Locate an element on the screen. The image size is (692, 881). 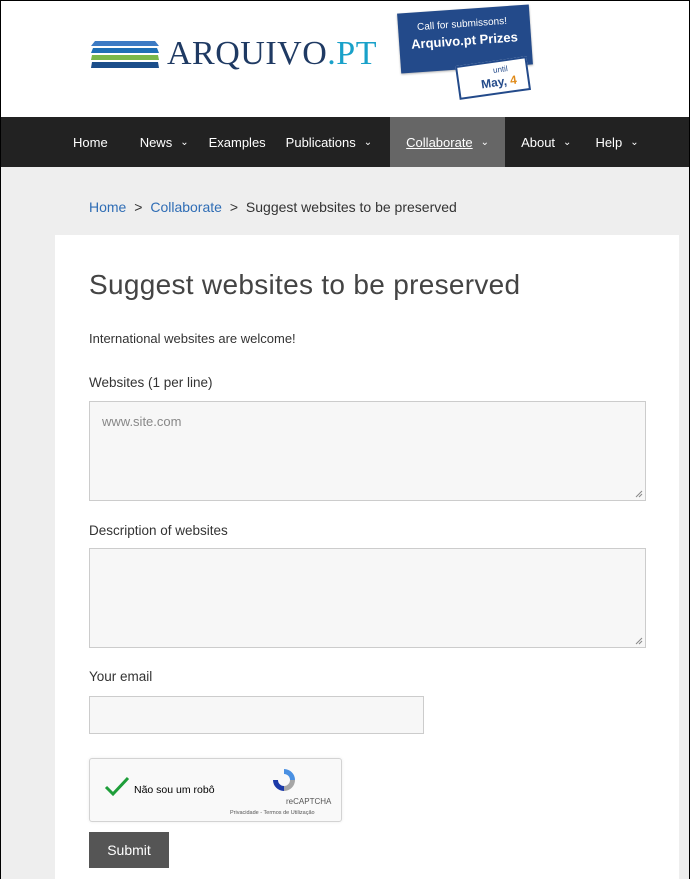
nav-news: News ⌄ is located at coordinates (165, 142).